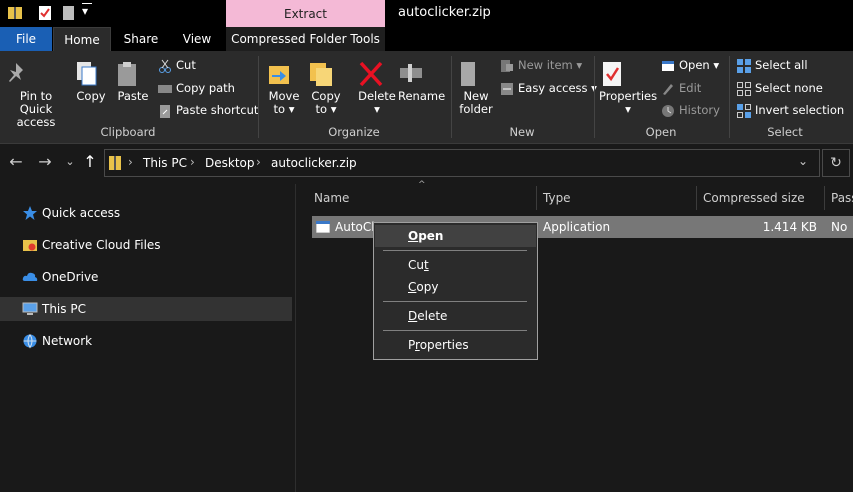 The image size is (853, 492). What do you see at coordinates (91, 96) in the screenshot?
I see `copy-label: Copy` at bounding box center [91, 96].